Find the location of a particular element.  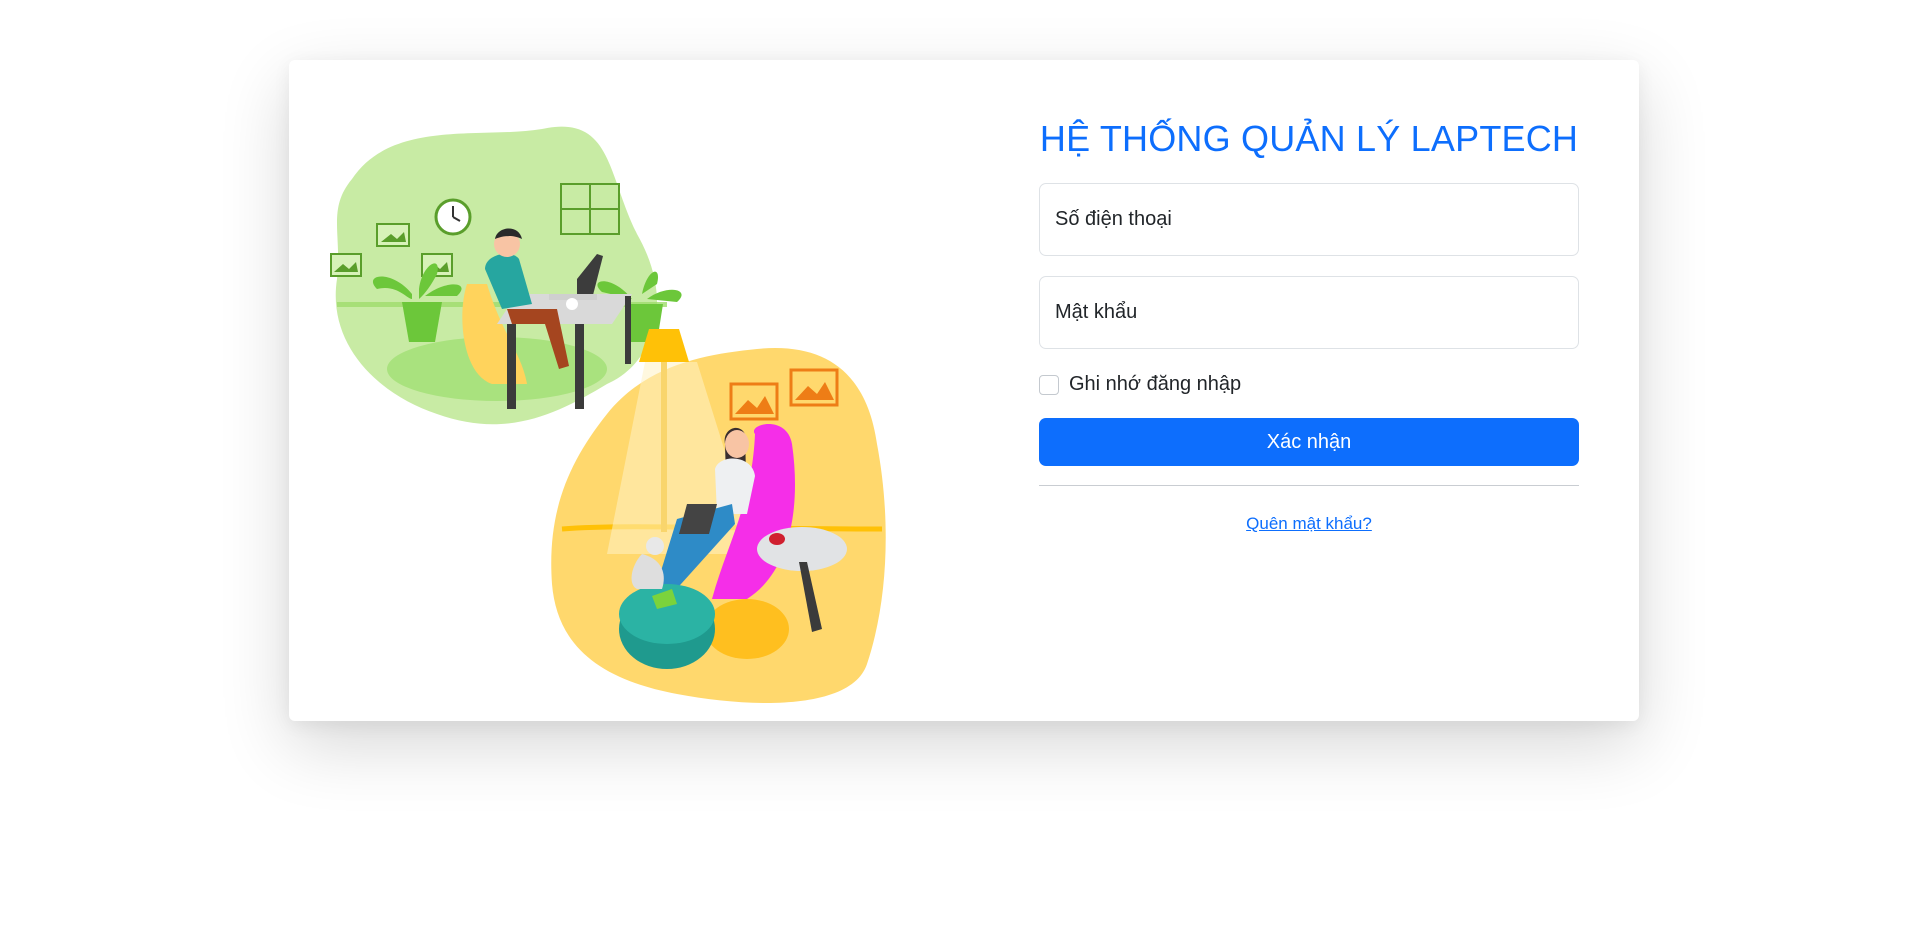

phone-input is located at coordinates (1309, 219).